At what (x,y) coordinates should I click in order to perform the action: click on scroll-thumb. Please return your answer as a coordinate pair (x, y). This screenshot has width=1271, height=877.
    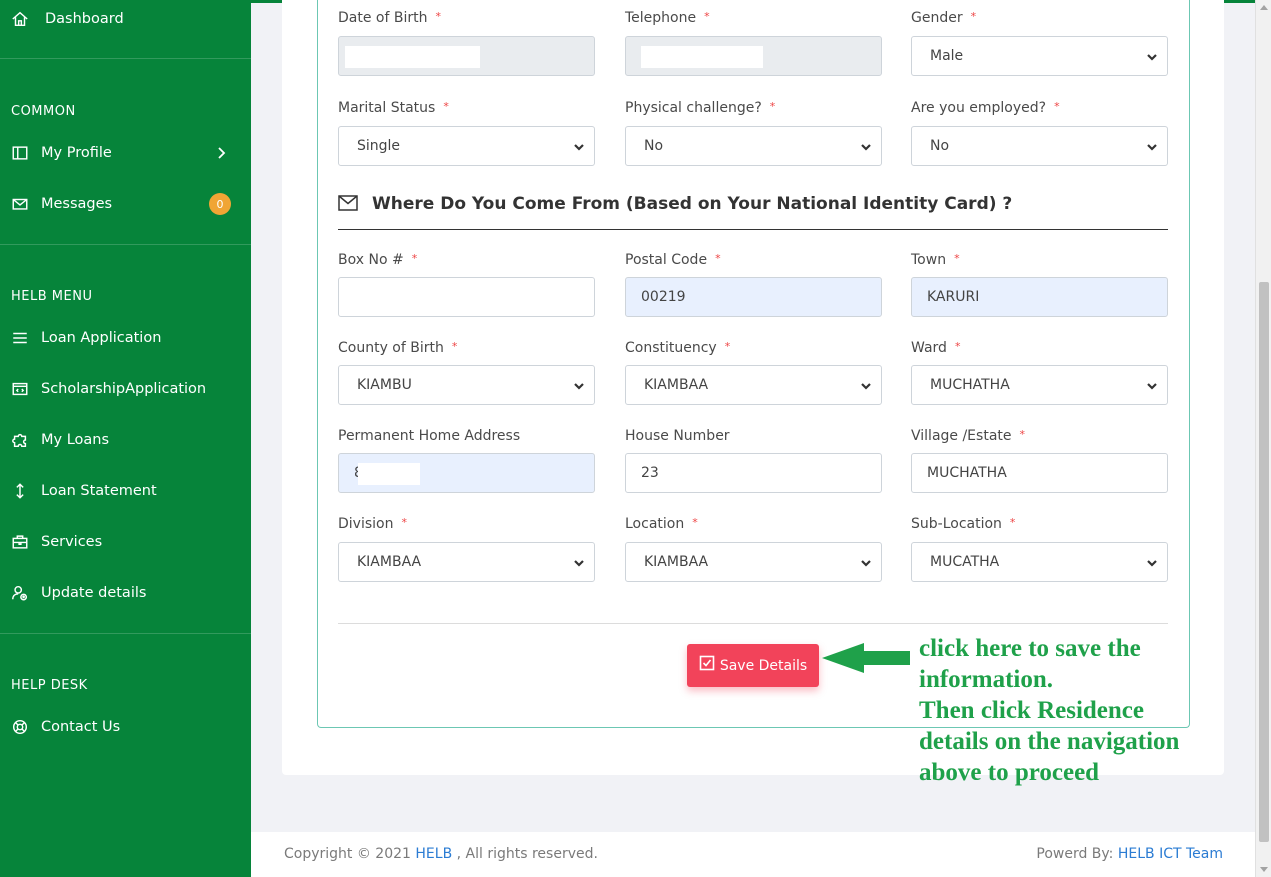
    Looking at the image, I should click on (1264, 562).